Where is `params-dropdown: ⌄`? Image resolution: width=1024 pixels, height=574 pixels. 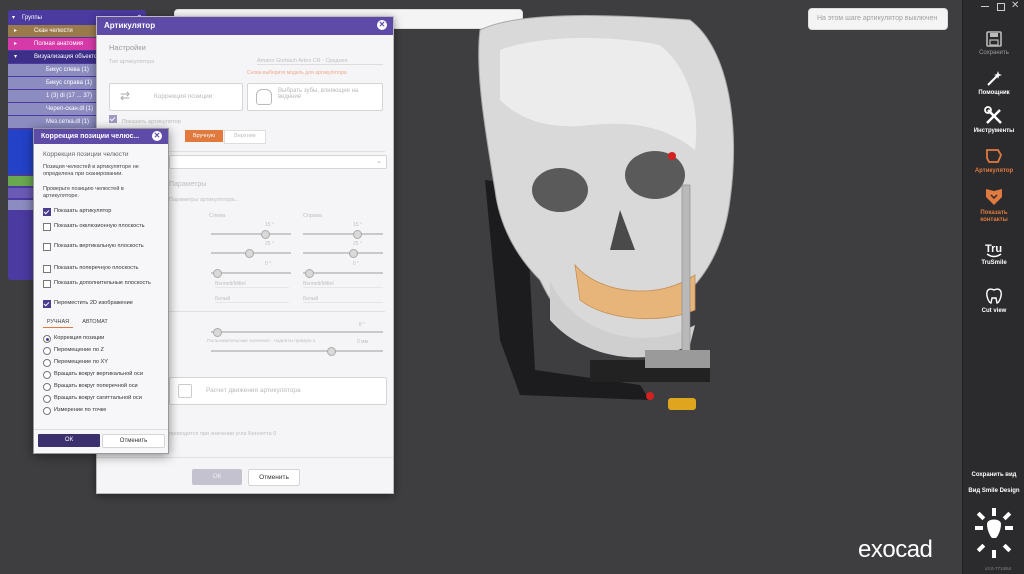
params-dropdown: ⌄ is located at coordinates (278, 162).